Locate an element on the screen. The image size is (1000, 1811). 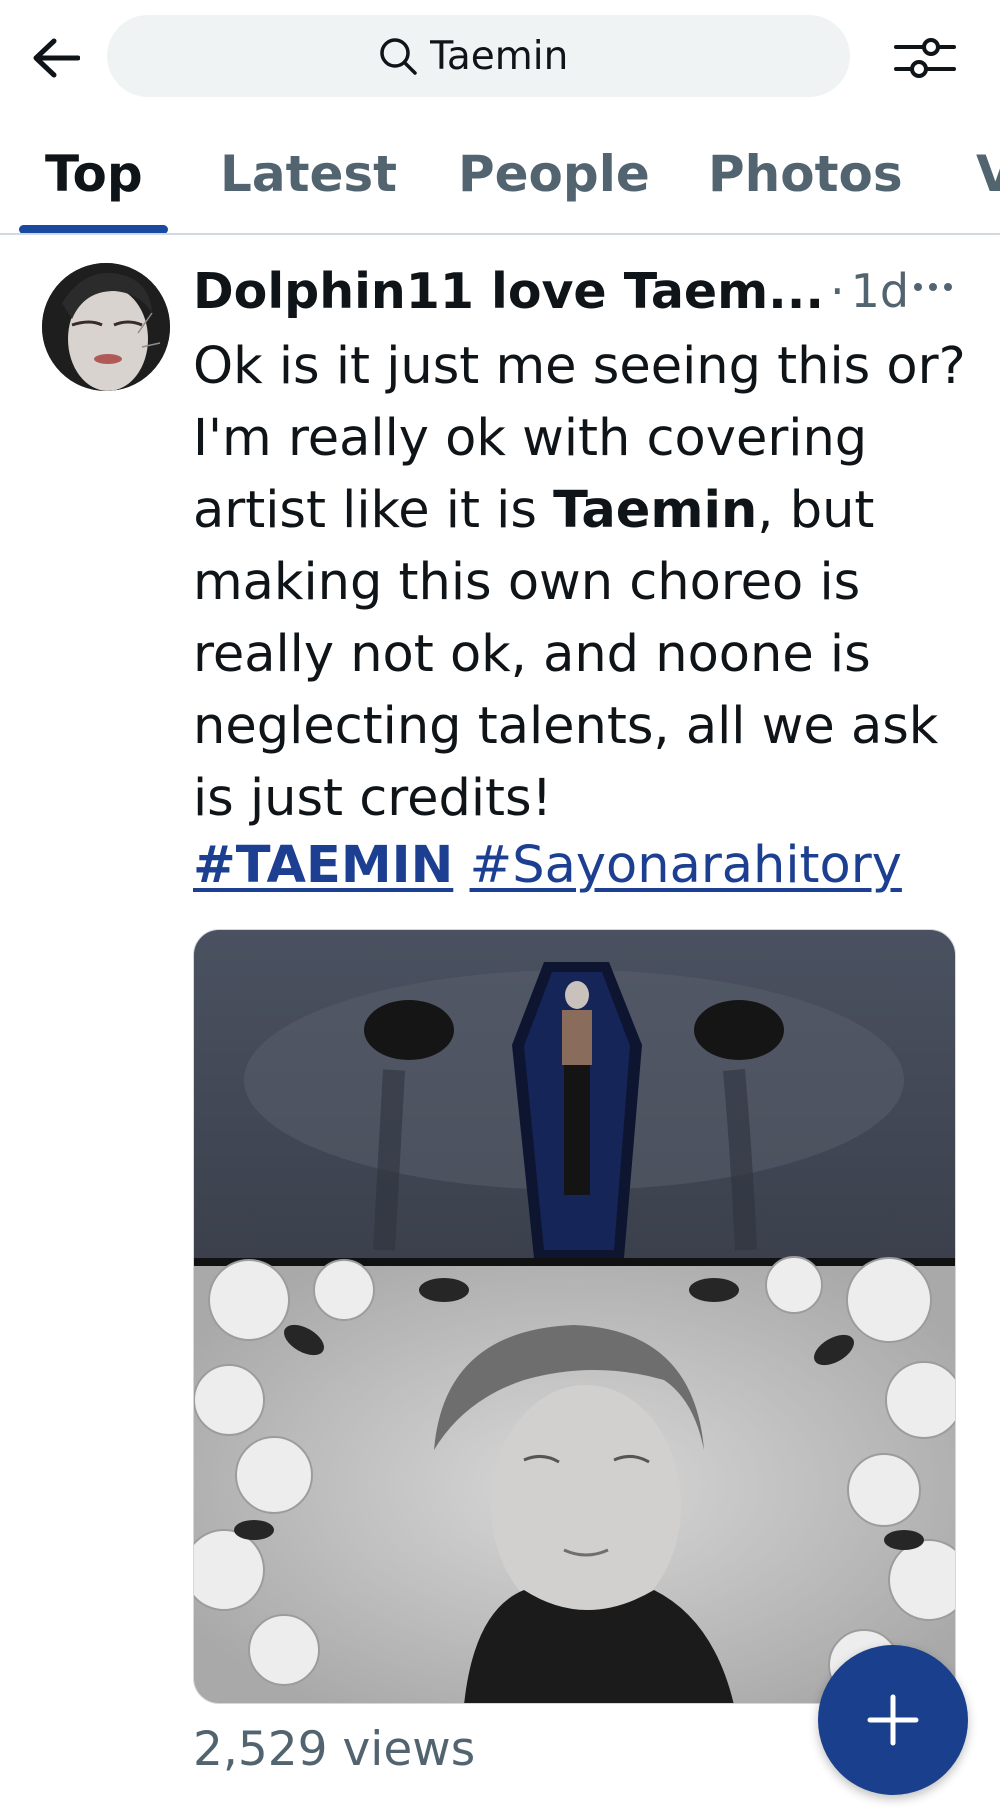
hashtag-link: #Sayonarahitory is located at coordinates (686, 865).